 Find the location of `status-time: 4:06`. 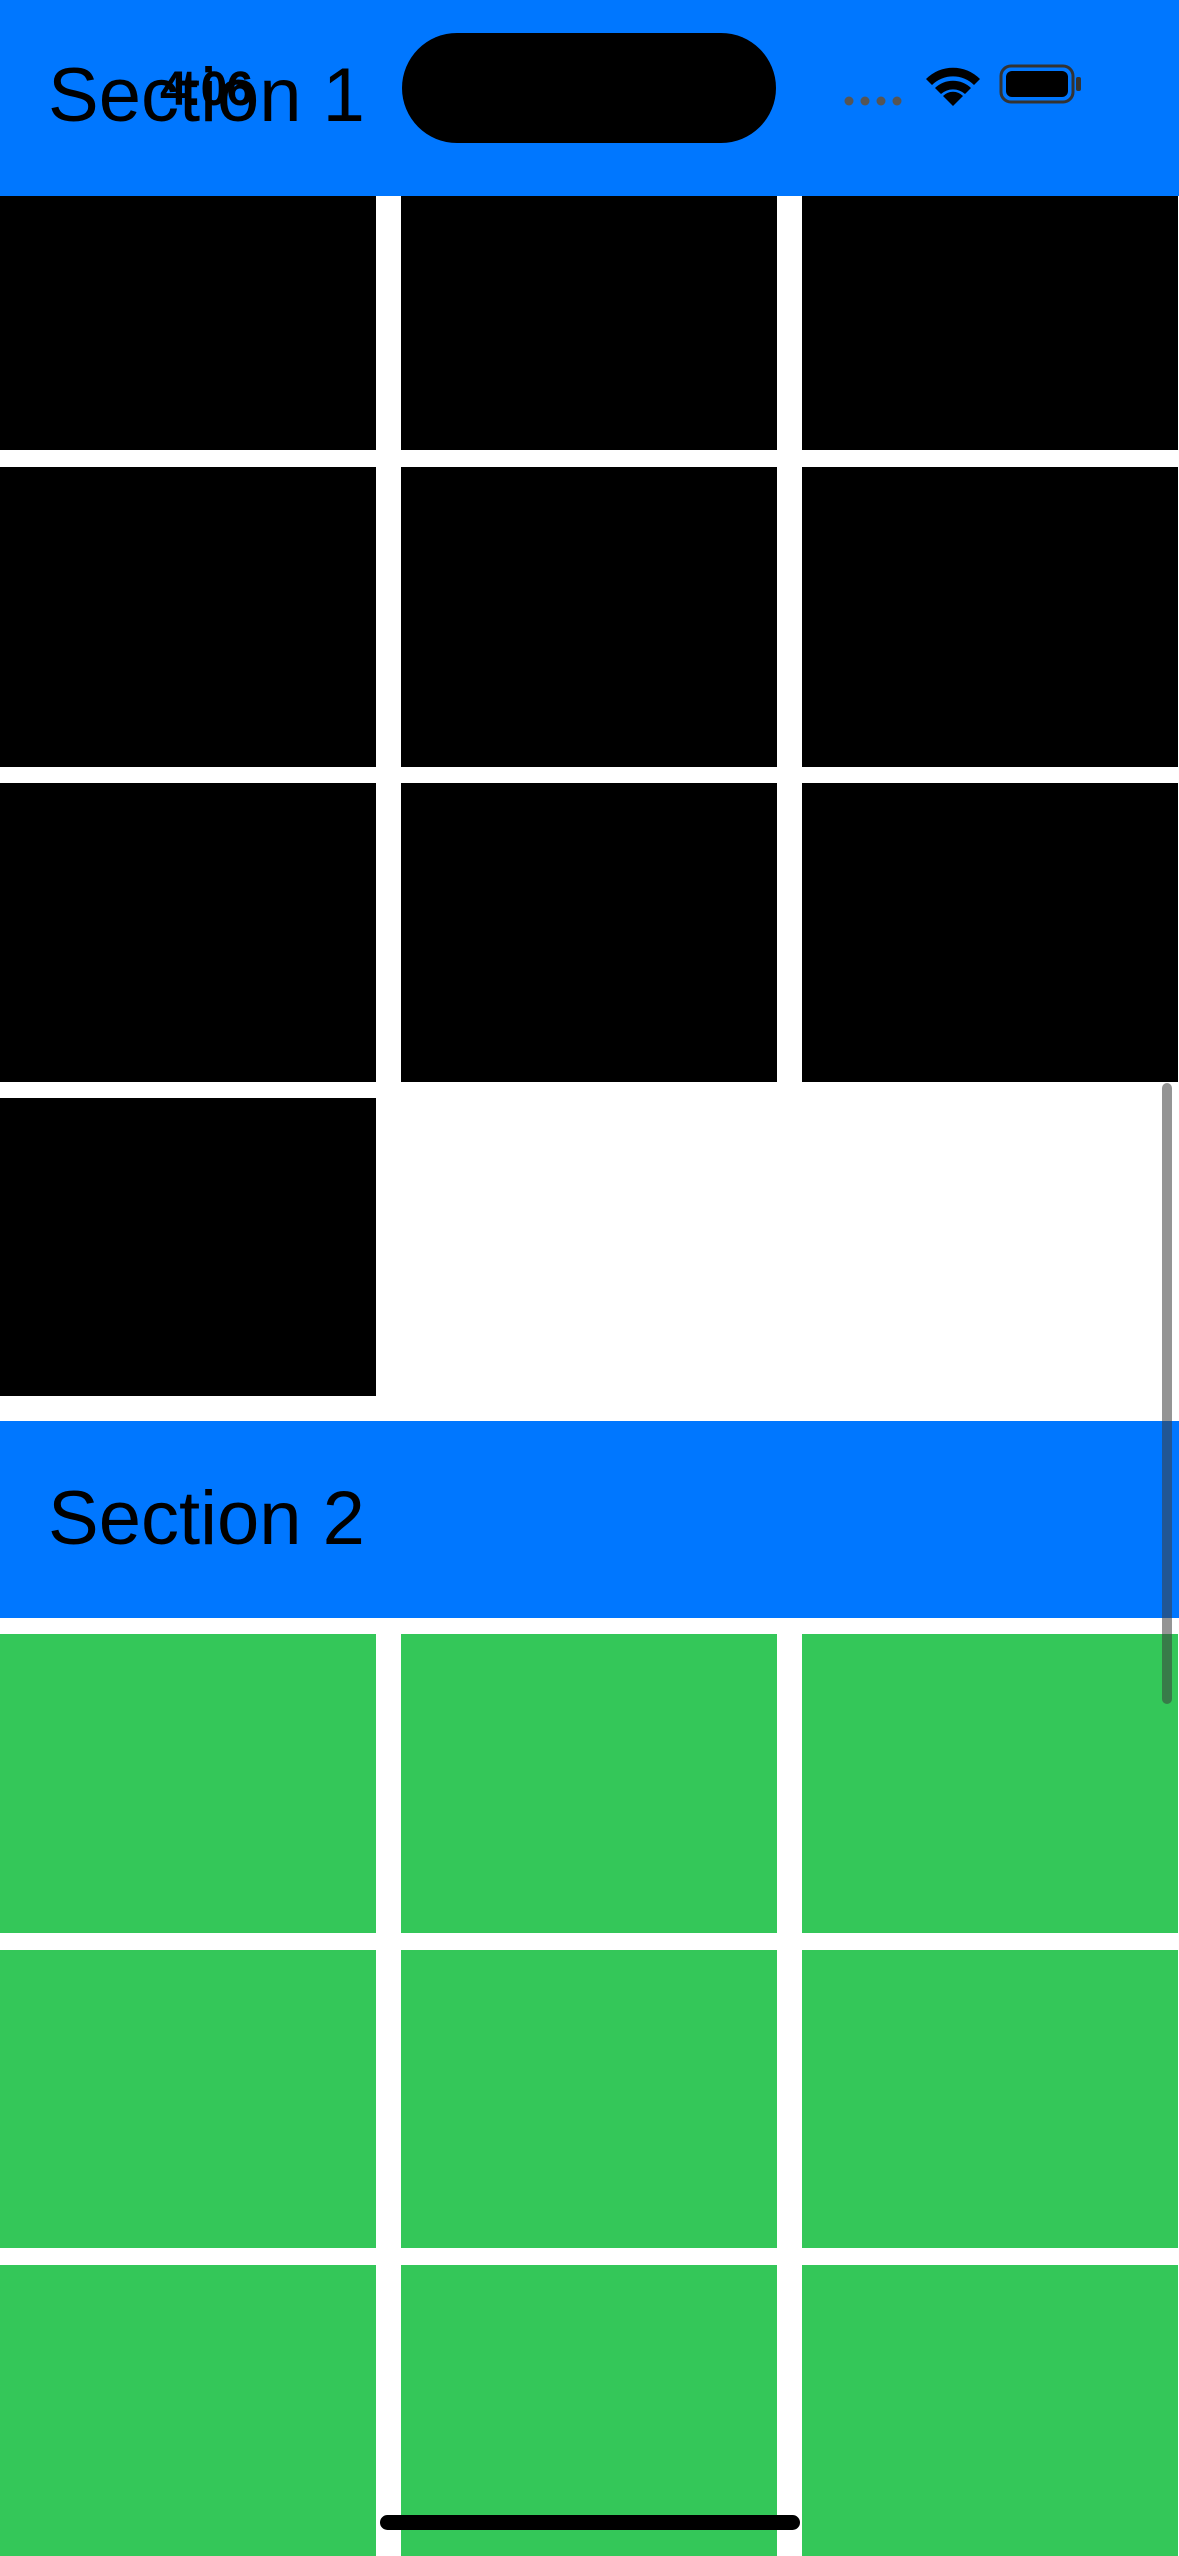

status-time: 4:06 is located at coordinates (206, 89).